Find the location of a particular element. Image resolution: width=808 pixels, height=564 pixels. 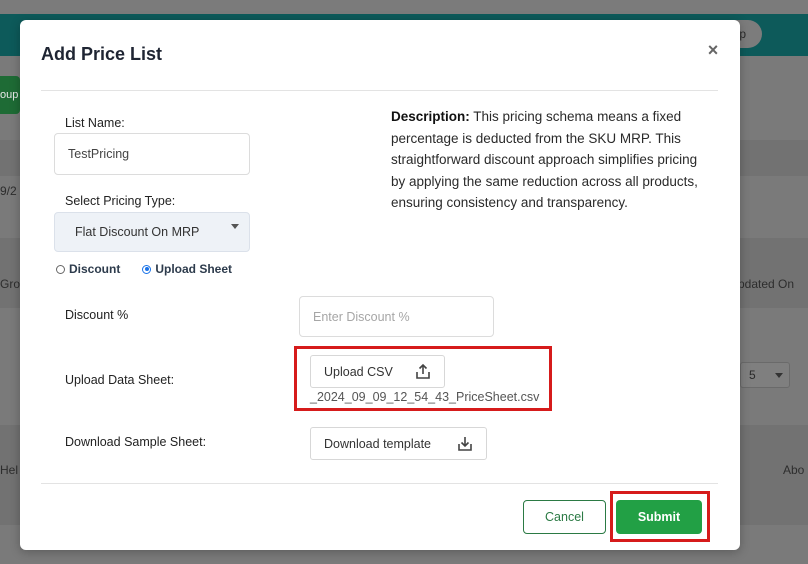

modal-title: Add Price List is located at coordinates (102, 54).